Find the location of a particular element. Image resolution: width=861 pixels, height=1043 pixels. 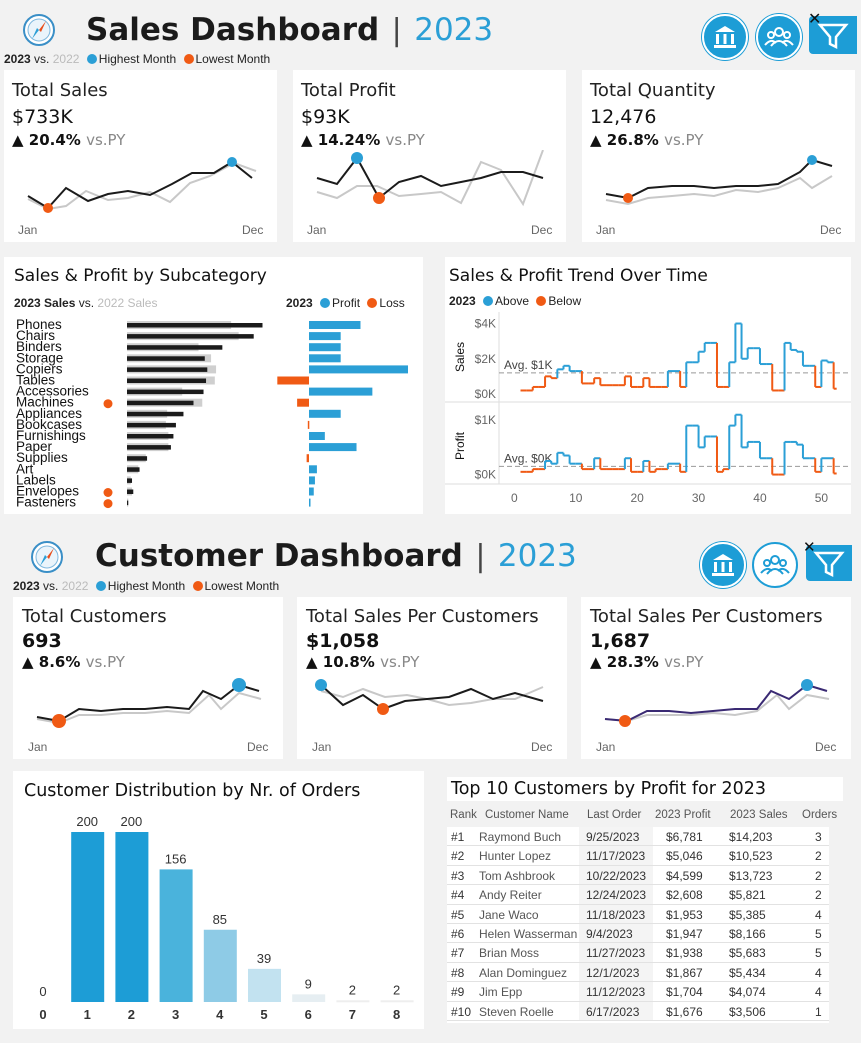

kpi-title: Total Customers is located at coordinates (94, 616).